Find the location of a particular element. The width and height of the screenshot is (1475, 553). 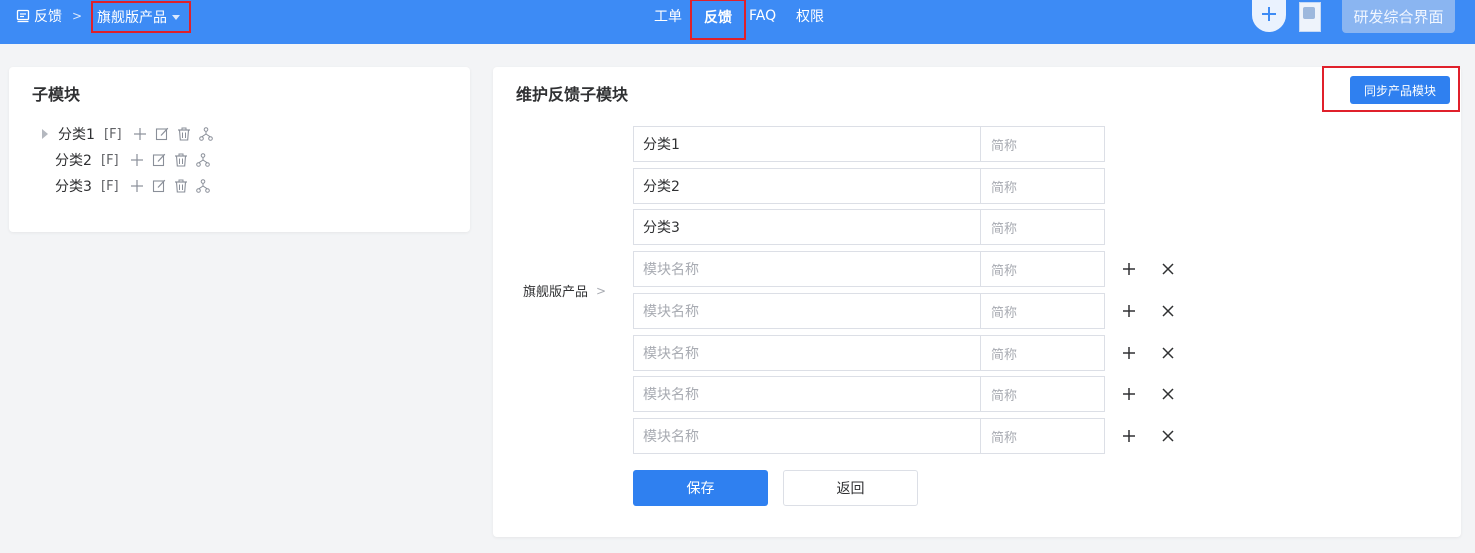

workspace-button: 研发综合界面 is located at coordinates (1398, 16).